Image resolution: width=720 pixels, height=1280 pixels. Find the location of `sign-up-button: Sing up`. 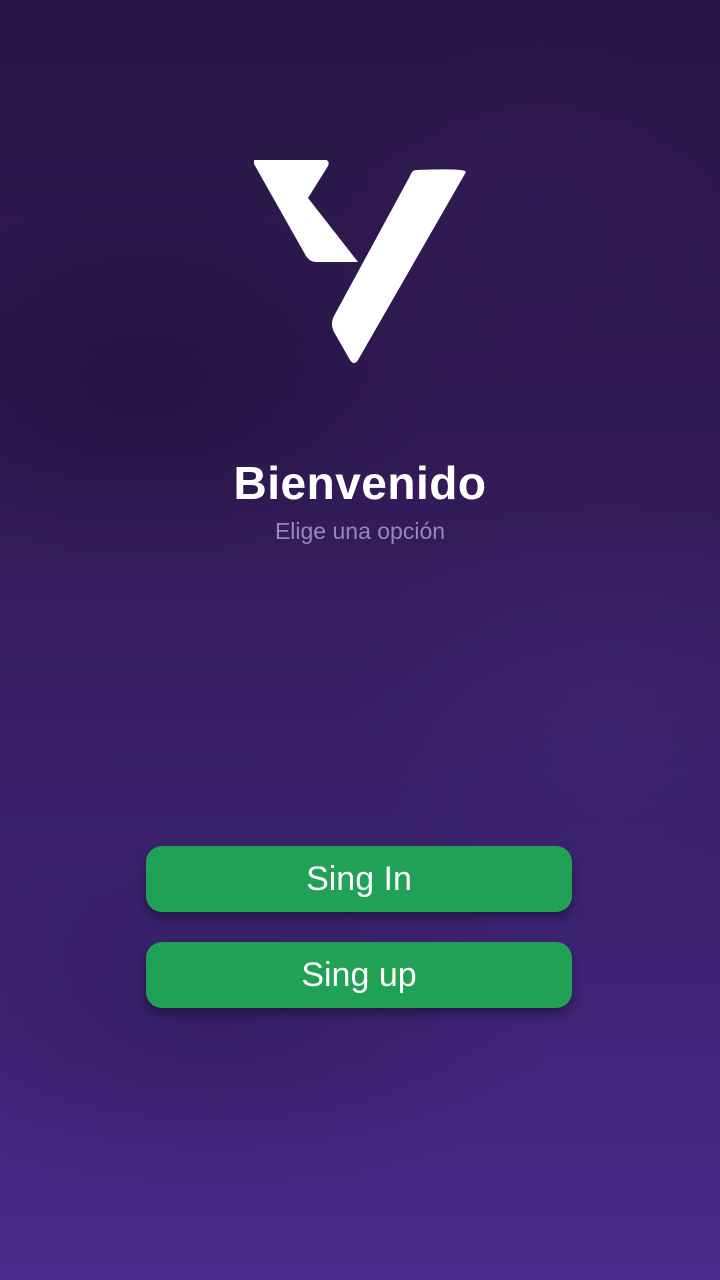

sign-up-button: Sing up is located at coordinates (359, 975).